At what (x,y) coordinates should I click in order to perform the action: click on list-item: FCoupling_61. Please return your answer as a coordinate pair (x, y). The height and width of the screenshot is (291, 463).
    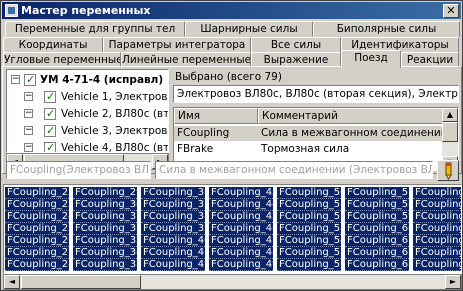
    Looking at the image, I should click on (377, 241).